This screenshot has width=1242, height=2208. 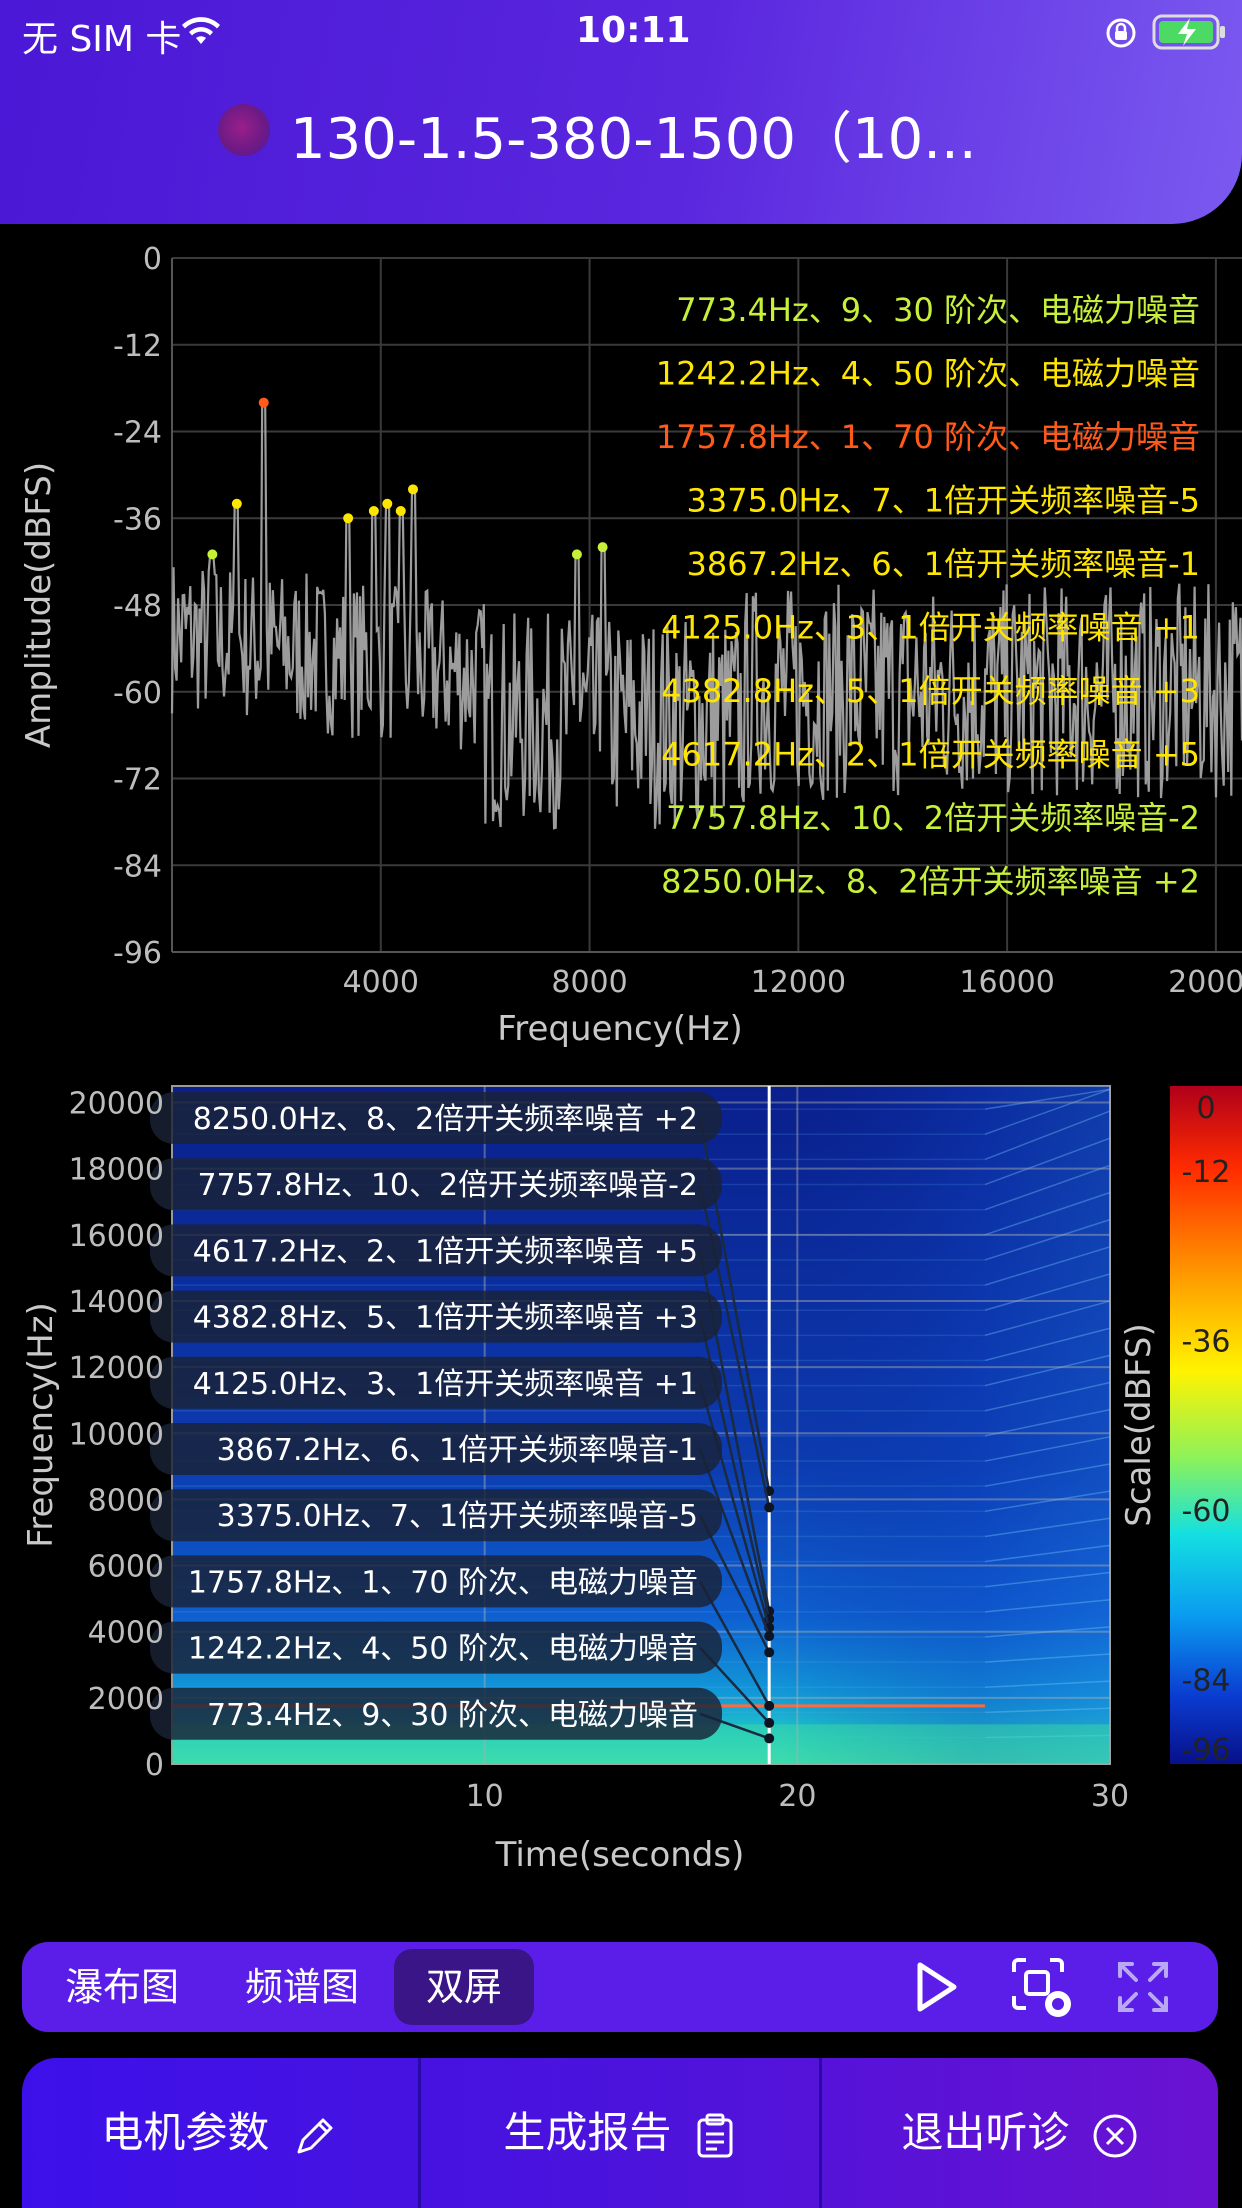 I want to click on spectrum-x-tick-label: 8000, so click(x=589, y=982).